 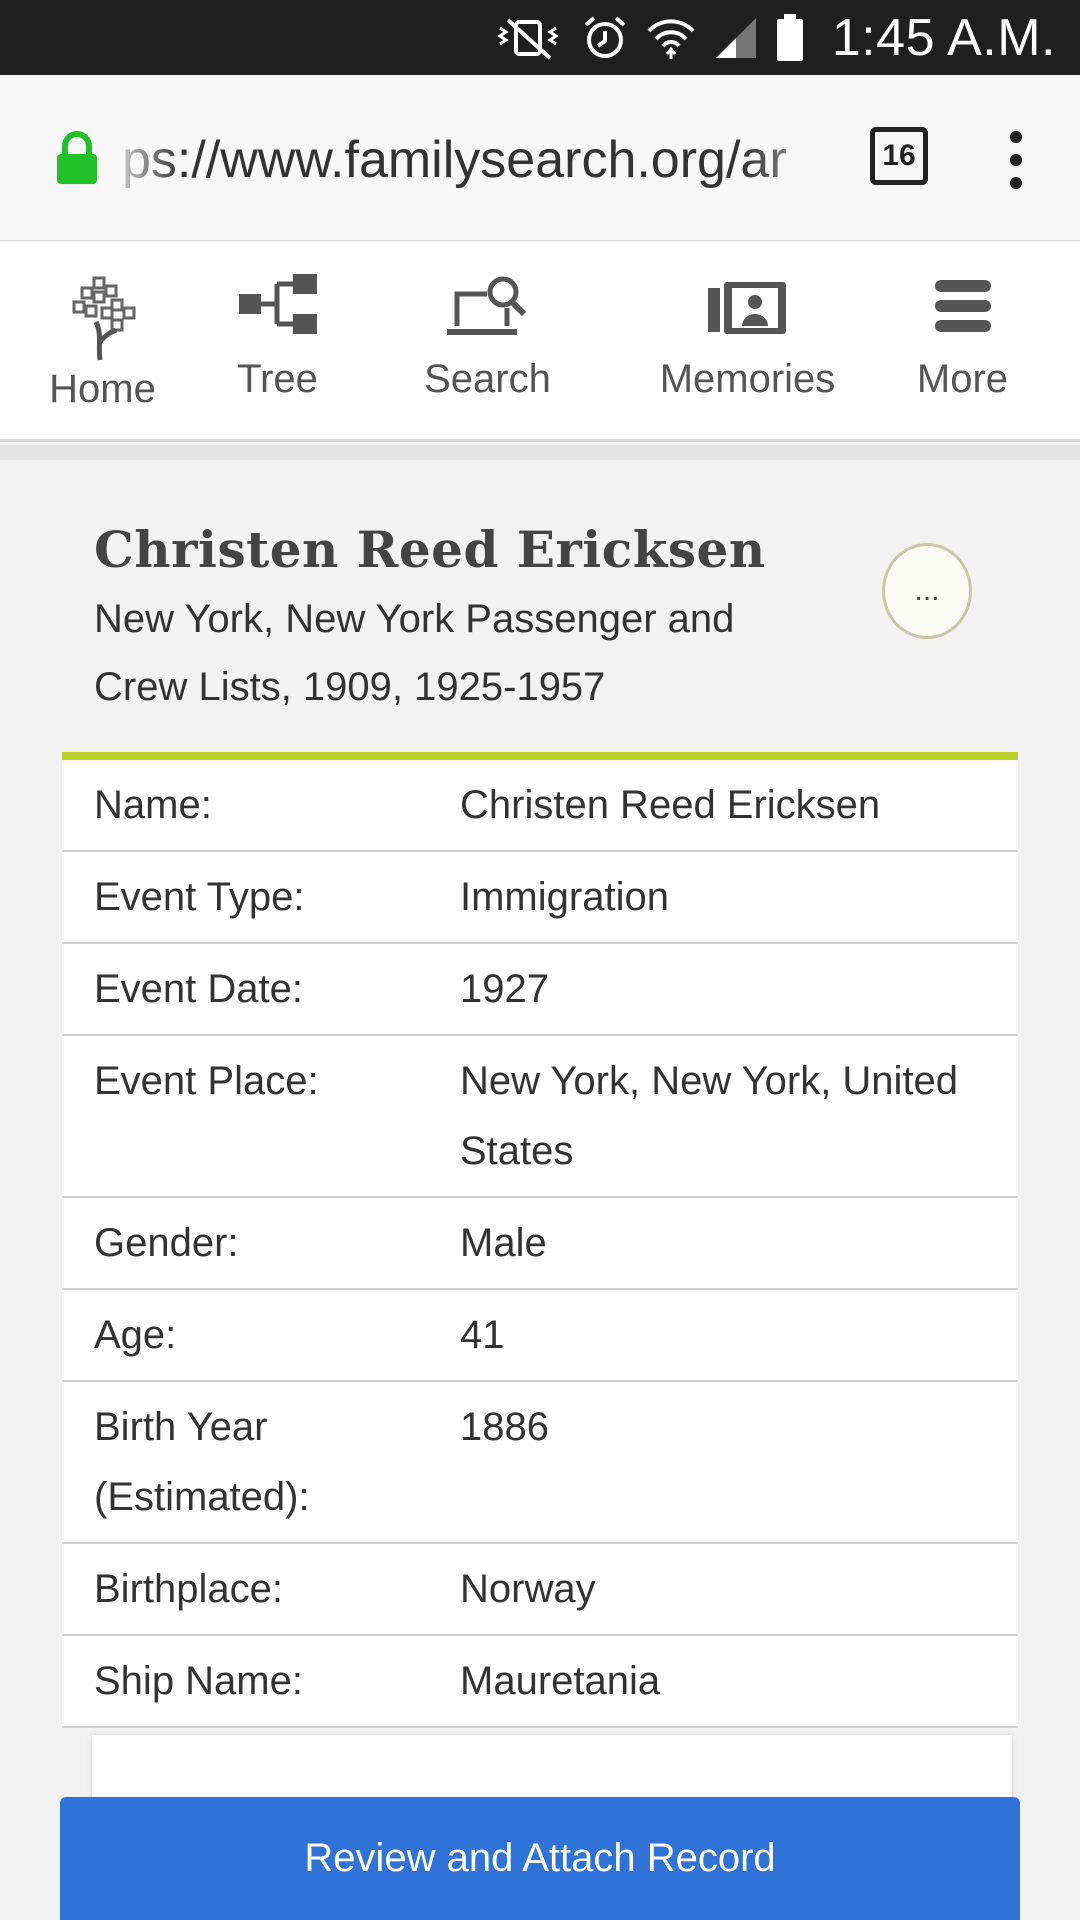 What do you see at coordinates (564, 897) in the screenshot?
I see `field-value: Immigration` at bounding box center [564, 897].